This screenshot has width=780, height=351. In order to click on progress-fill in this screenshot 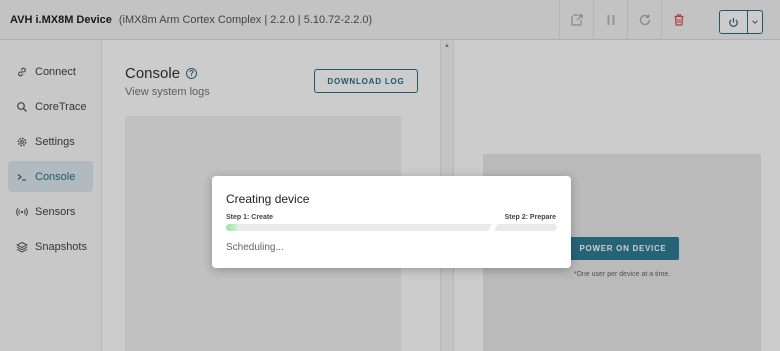, I will do `click(231, 227)`.